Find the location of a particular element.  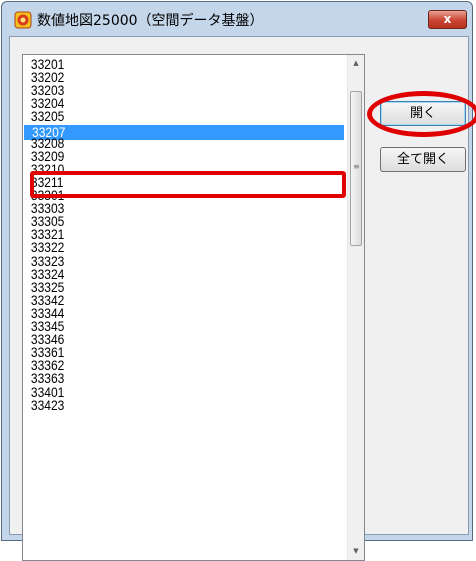

list-item: 33205 is located at coordinates (161, 116).